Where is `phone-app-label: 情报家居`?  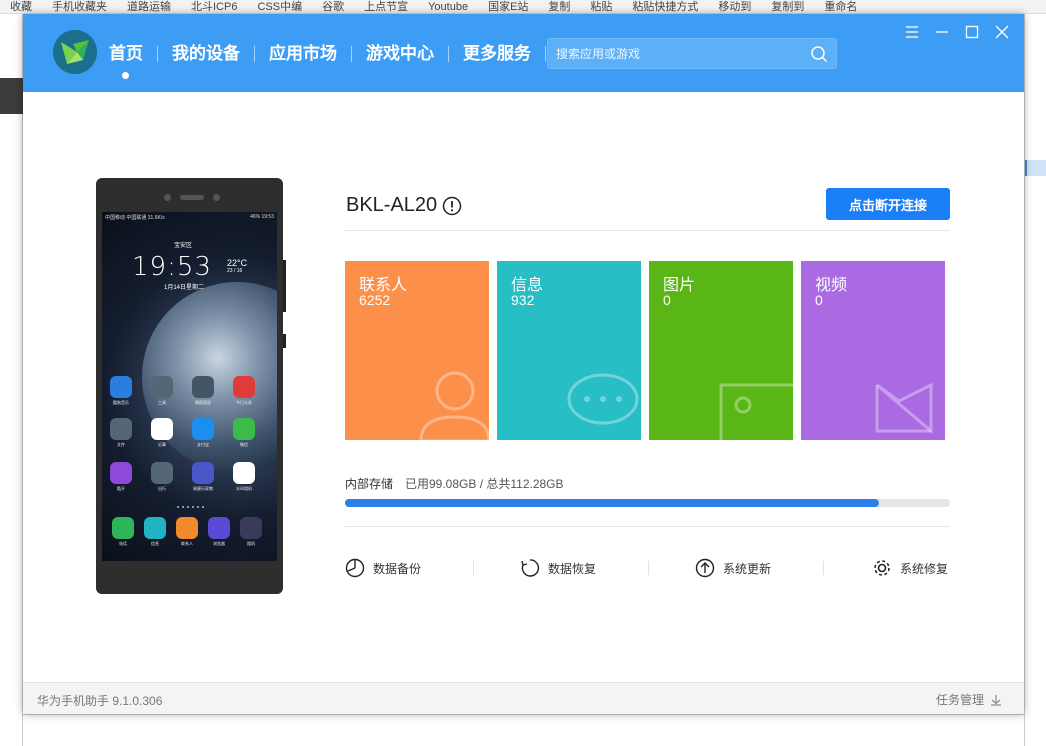
phone-app-label: 情报家居 is located at coordinates (203, 402).